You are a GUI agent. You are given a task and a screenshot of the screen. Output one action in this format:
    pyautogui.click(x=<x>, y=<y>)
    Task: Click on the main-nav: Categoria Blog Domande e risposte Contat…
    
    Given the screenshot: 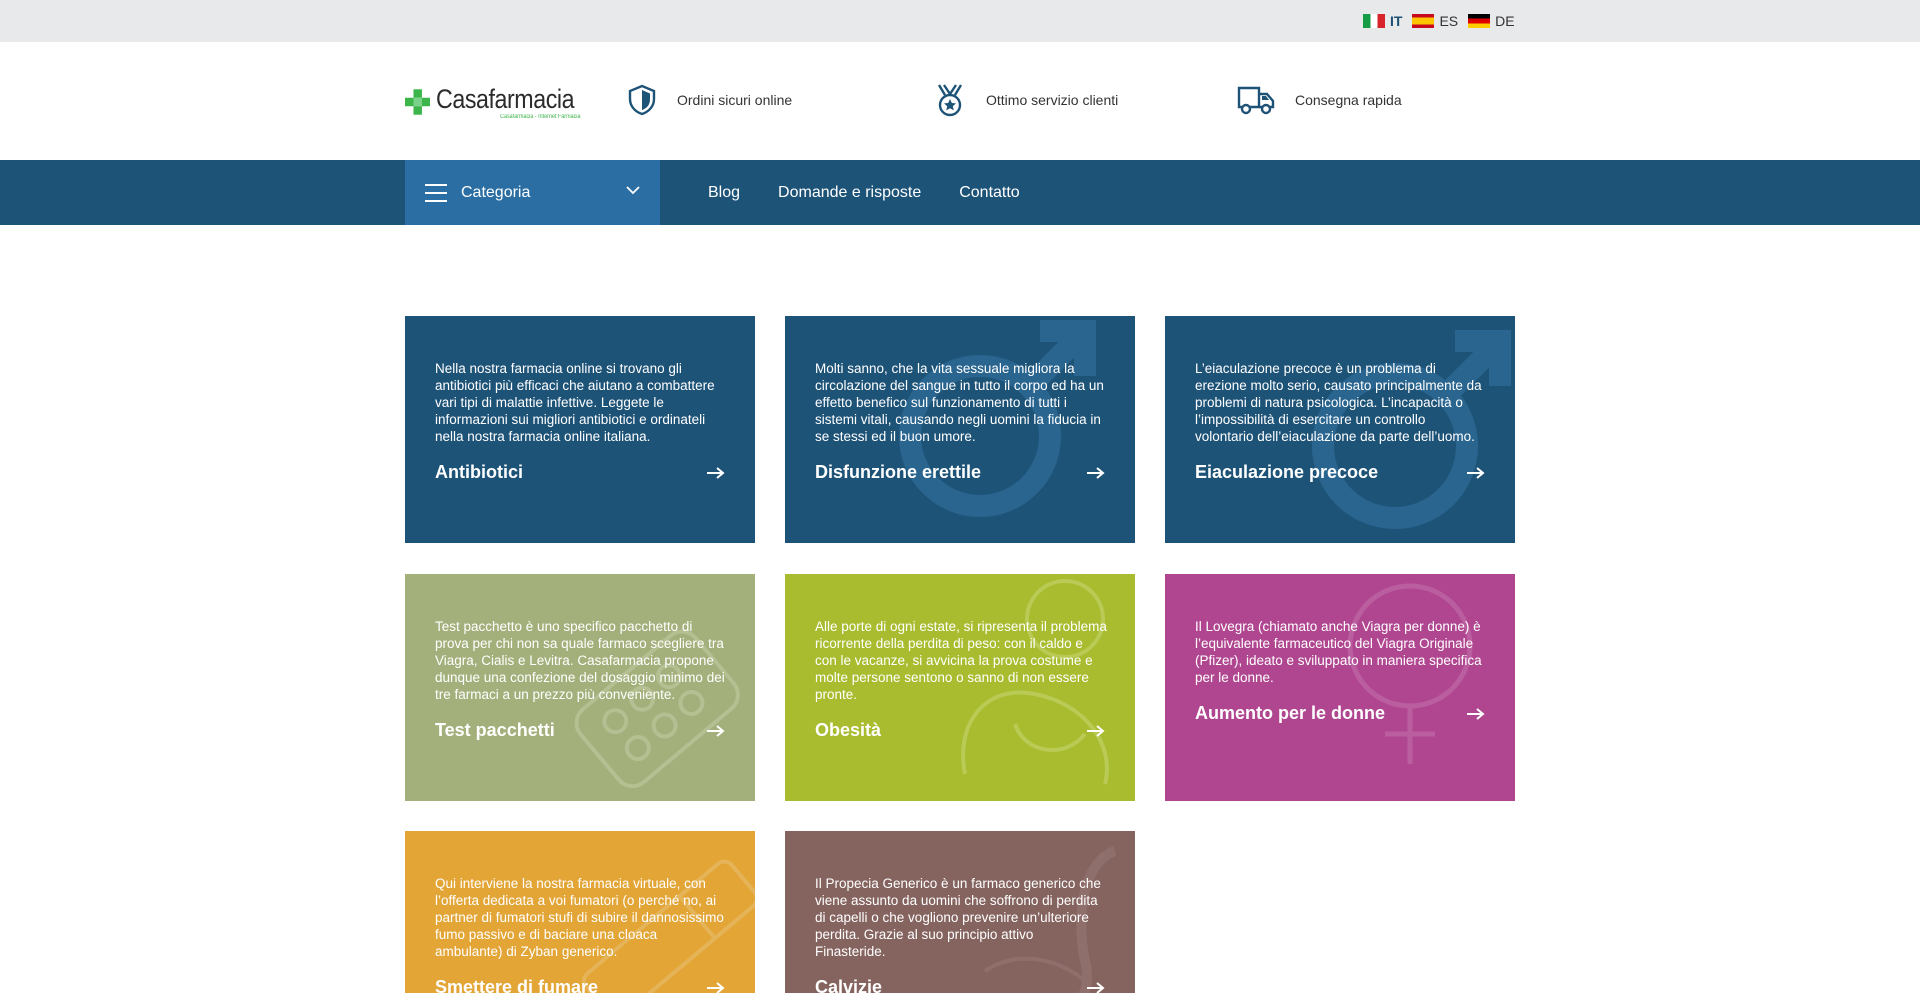 What is the action you would take?
    pyautogui.click(x=960, y=192)
    